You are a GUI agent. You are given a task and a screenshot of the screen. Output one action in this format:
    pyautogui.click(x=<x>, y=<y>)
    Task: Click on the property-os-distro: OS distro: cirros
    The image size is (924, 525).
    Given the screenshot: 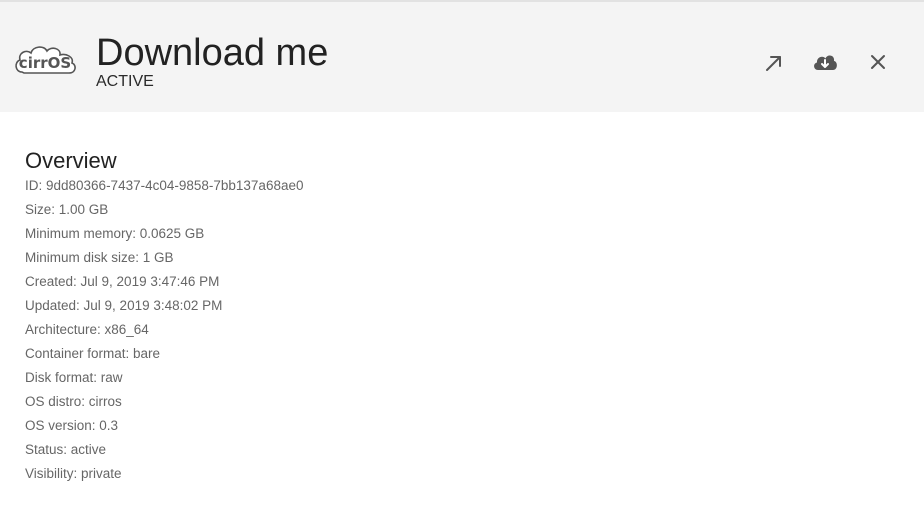 What is the action you would take?
    pyautogui.click(x=73, y=401)
    